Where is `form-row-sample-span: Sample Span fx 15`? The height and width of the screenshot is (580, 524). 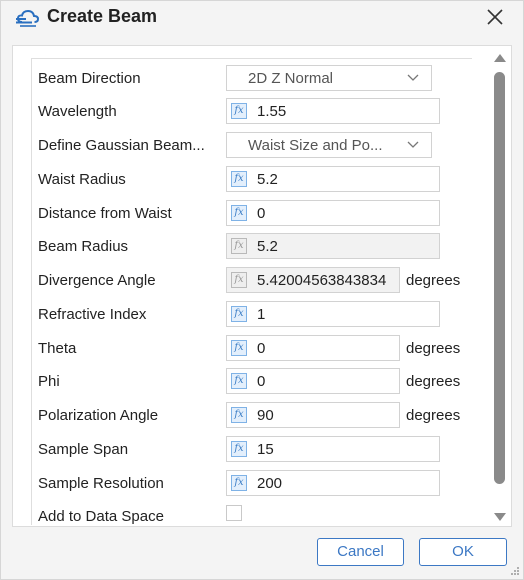 form-row-sample-span: Sample Span fx 15 is located at coordinates (252, 450).